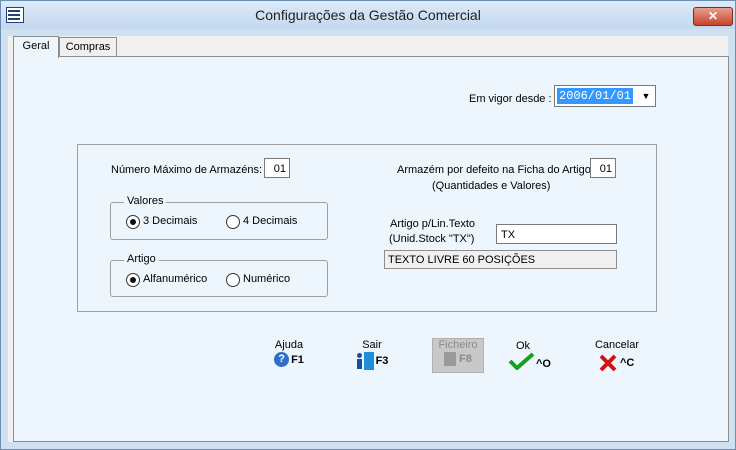 The height and width of the screenshot is (450, 736). What do you see at coordinates (432, 224) in the screenshot?
I see `artigo-texto-label: Artigo p/Lin.Texto` at bounding box center [432, 224].